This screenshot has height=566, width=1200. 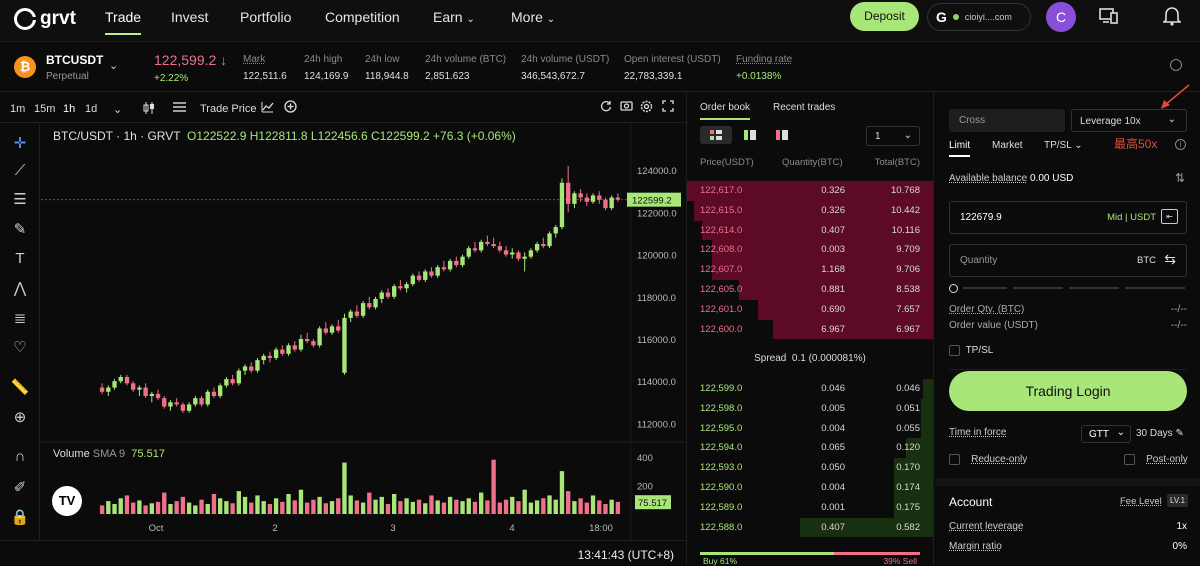 I want to click on fib-icon: ≣, so click(x=20, y=319).